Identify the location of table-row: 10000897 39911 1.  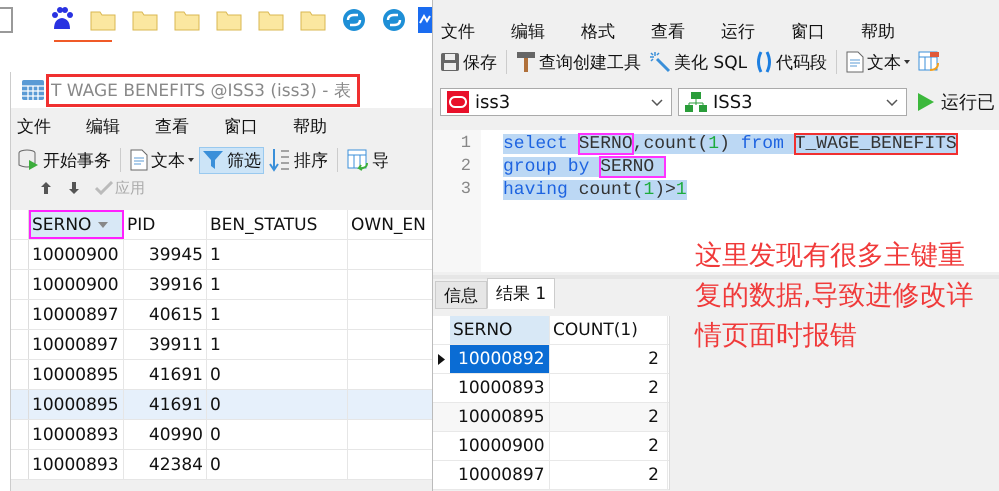
(221, 345).